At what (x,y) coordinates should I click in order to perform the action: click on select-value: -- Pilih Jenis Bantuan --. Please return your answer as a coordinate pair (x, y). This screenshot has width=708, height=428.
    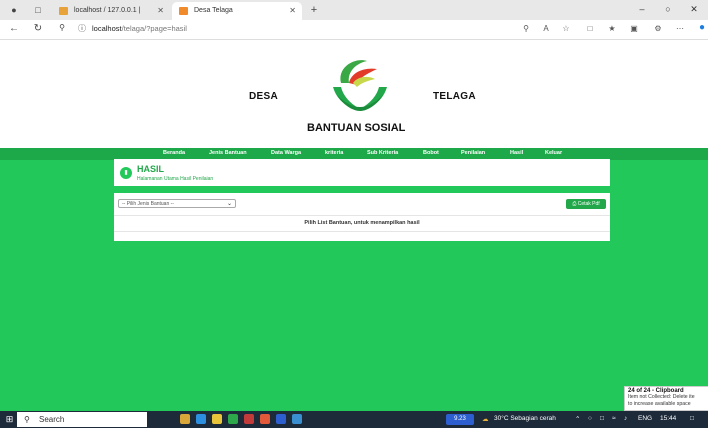
    Looking at the image, I should click on (148, 204).